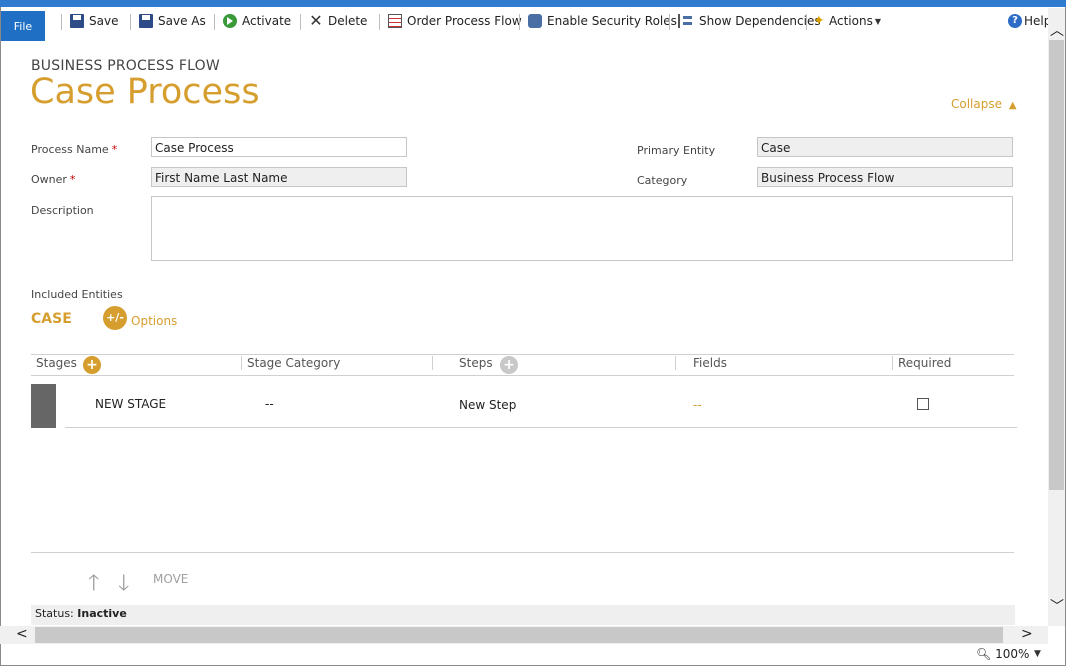 The image size is (1066, 666). I want to click on save-as-button: Save As, so click(172, 21).